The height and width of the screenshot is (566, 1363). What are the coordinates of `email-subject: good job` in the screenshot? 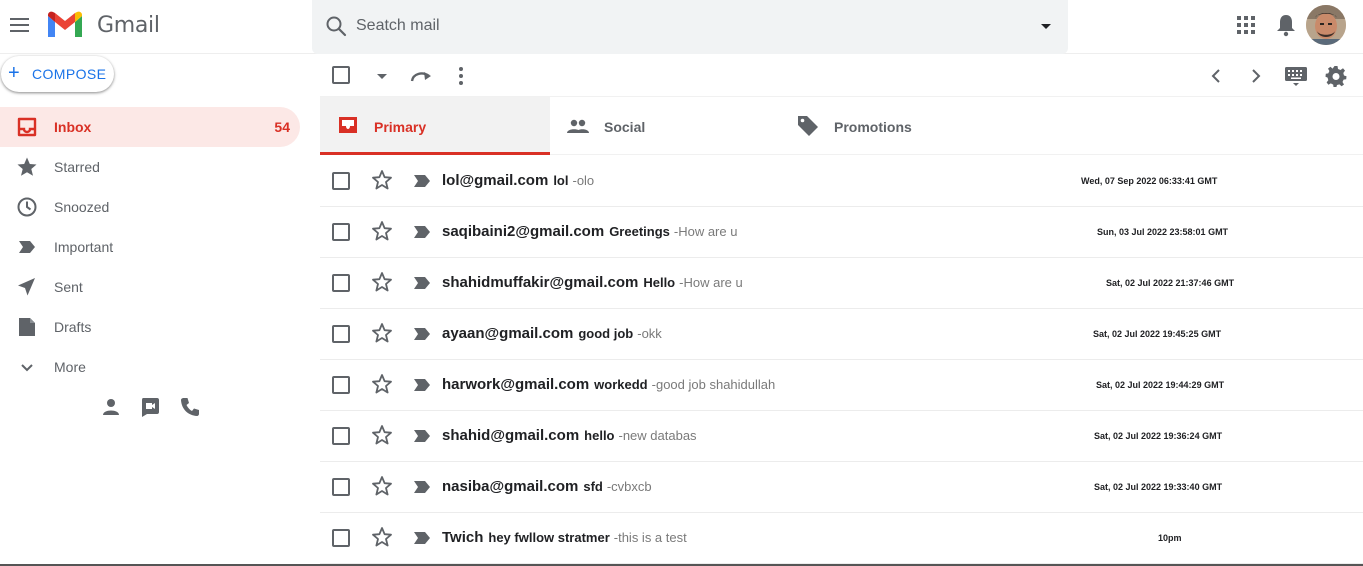 It's located at (606, 333).